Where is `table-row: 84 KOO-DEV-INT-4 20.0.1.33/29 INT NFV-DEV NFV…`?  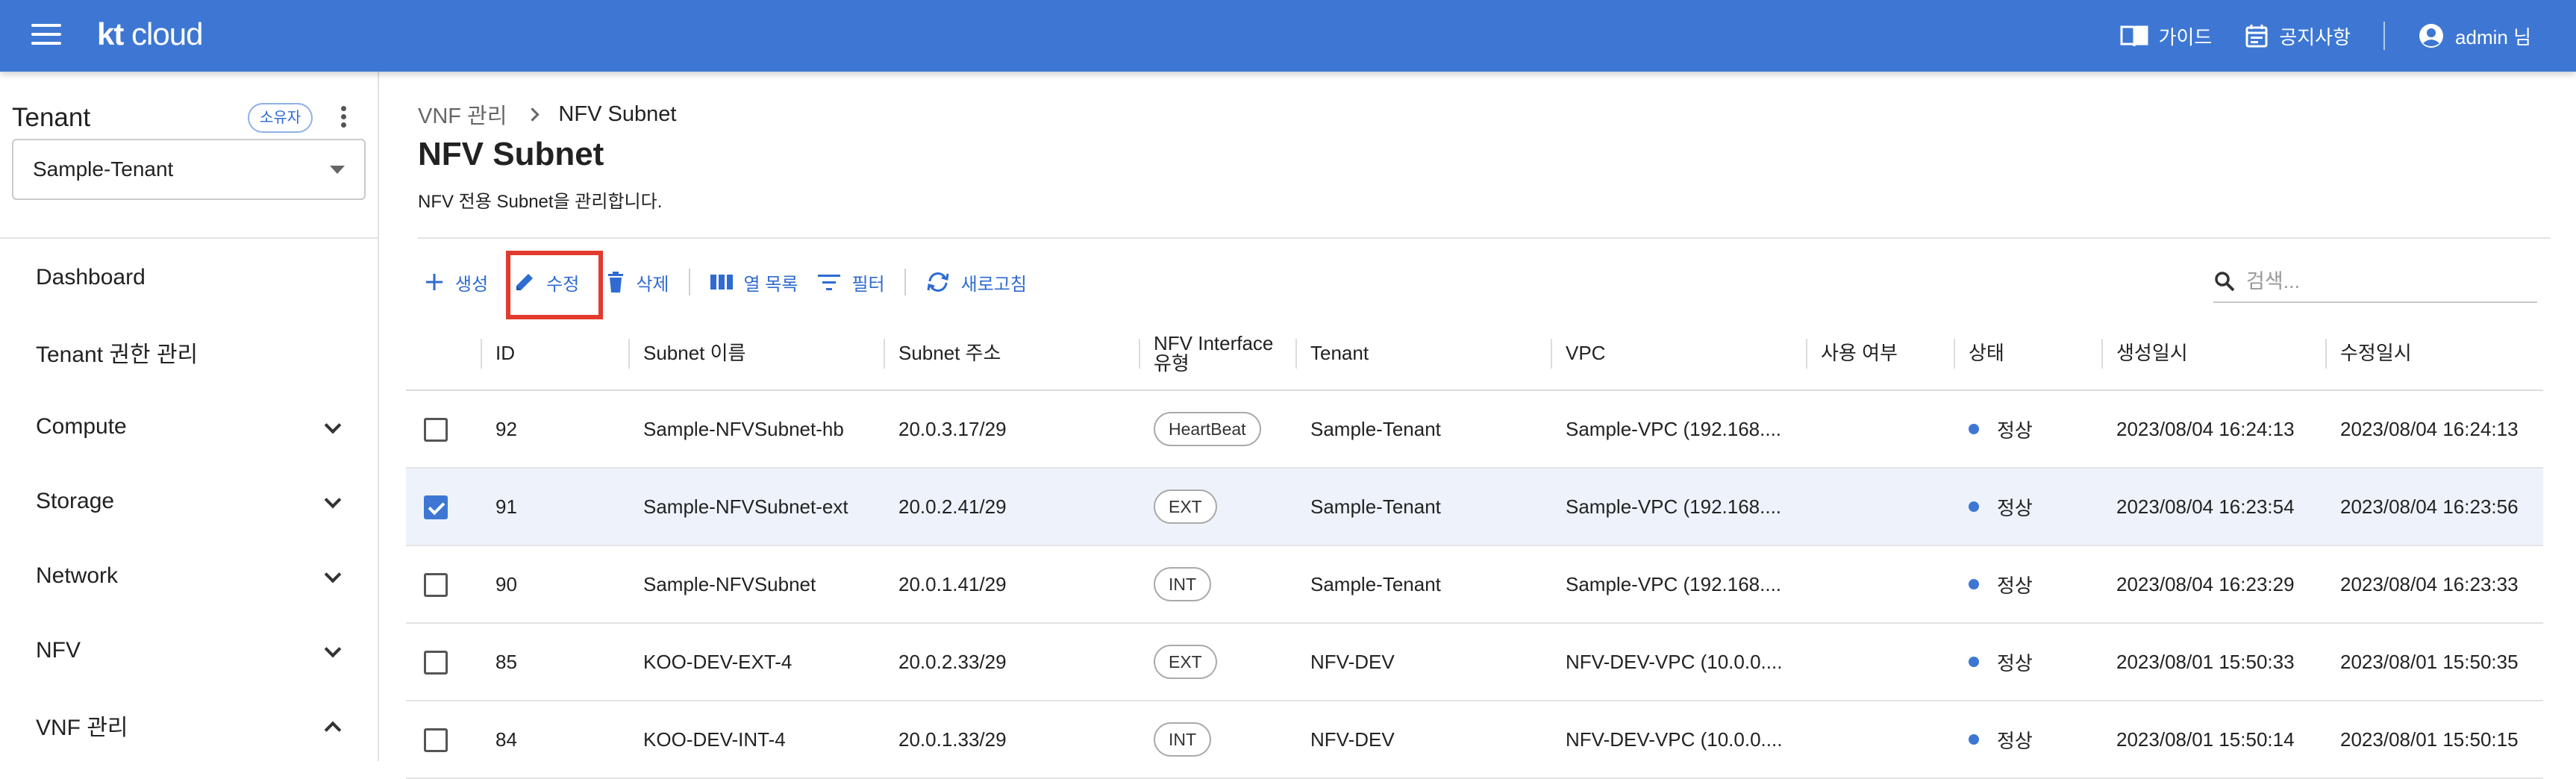 table-row: 84 KOO-DEV-INT-4 20.0.1.33/29 INT NFV-DEV NFV… is located at coordinates (1474, 740).